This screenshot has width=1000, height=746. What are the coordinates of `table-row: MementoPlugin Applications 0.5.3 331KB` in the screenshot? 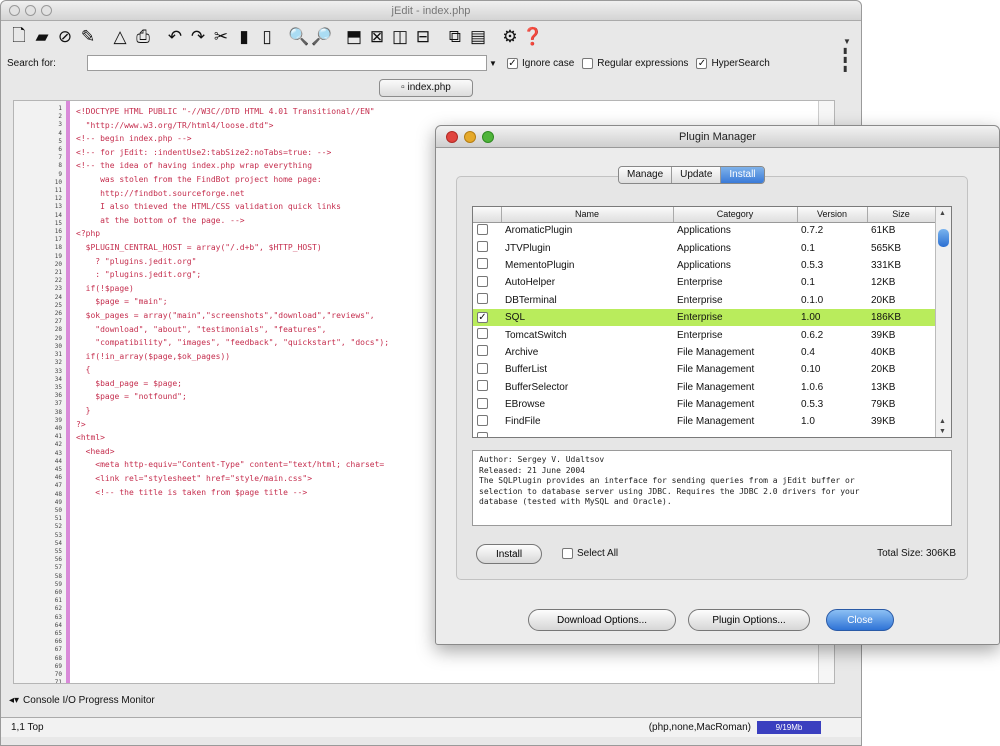 It's located at (704, 265).